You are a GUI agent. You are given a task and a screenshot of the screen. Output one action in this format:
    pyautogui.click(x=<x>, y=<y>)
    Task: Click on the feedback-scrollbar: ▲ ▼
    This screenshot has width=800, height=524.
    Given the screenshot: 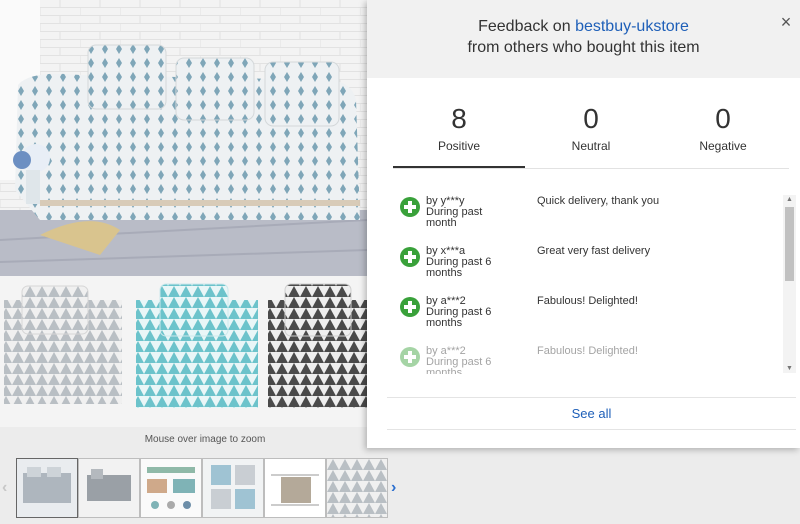 What is the action you would take?
    pyautogui.click(x=789, y=284)
    